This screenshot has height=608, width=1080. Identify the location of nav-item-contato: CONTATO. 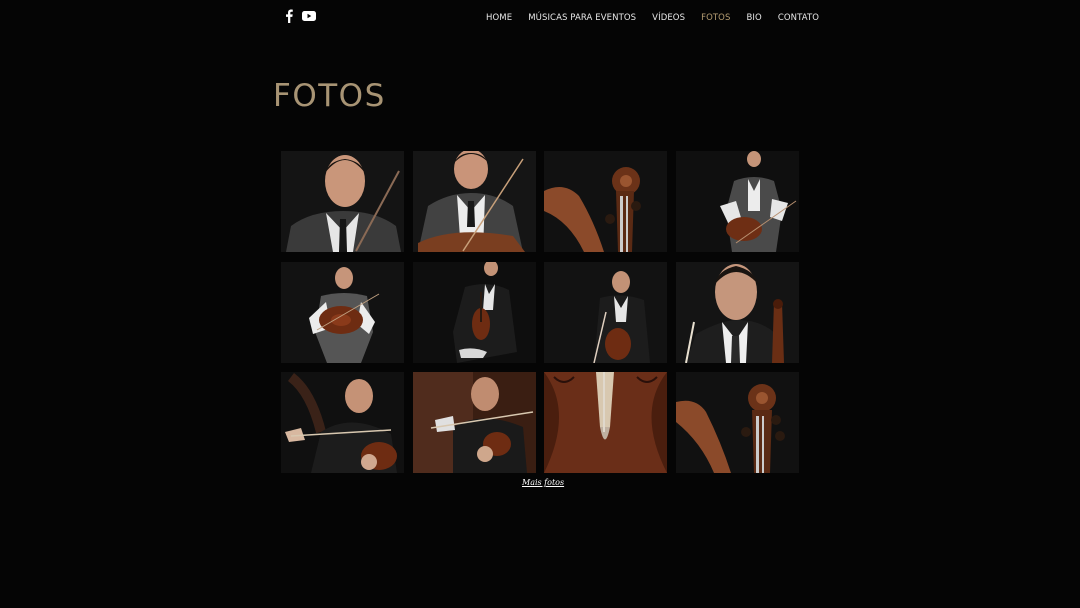
(798, 18).